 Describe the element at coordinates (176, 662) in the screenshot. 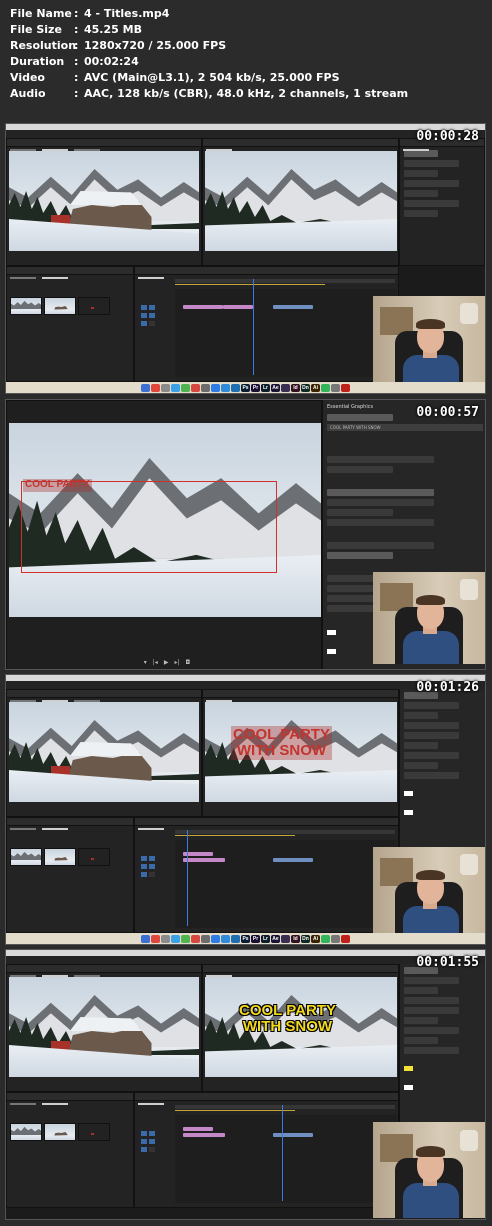

I see `step-forward-icon: ▸|` at that location.